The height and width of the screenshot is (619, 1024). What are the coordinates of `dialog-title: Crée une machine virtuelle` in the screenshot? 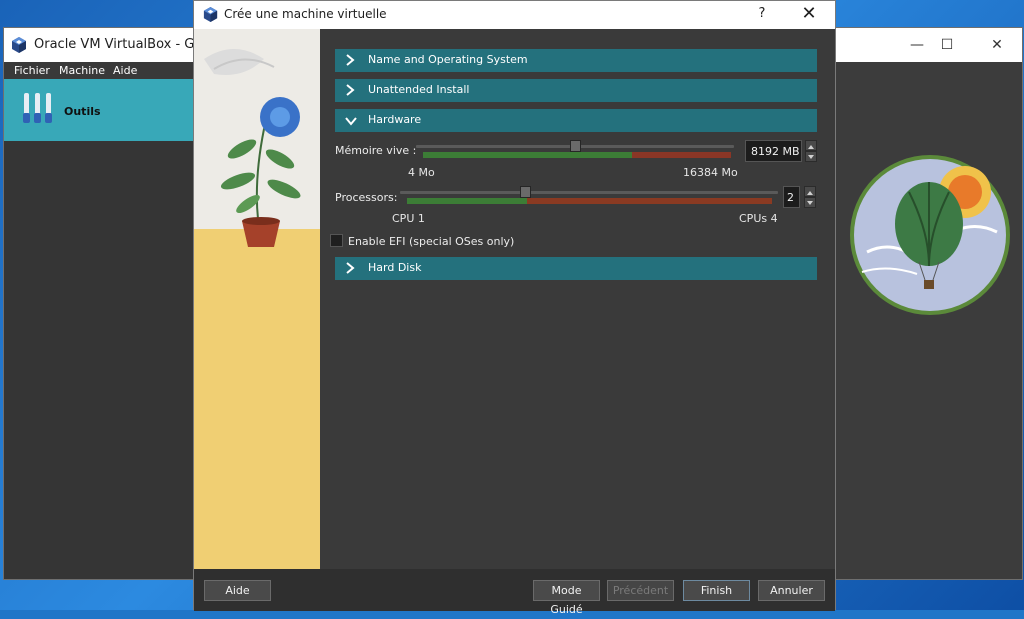 It's located at (305, 14).